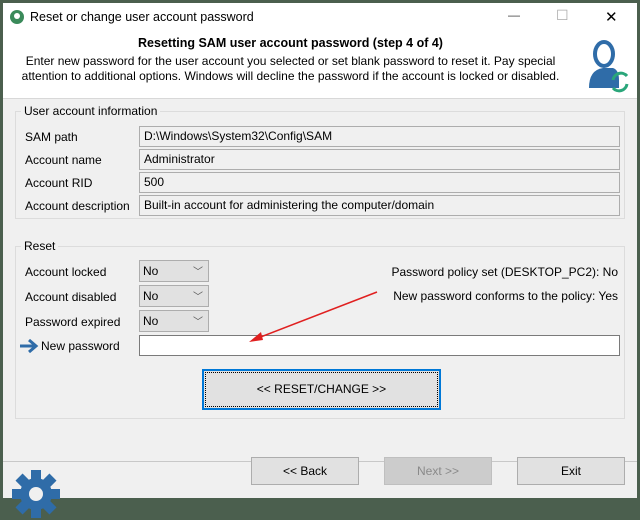 The height and width of the screenshot is (520, 640). I want to click on window-title: Reset or change user account password, so click(142, 17).